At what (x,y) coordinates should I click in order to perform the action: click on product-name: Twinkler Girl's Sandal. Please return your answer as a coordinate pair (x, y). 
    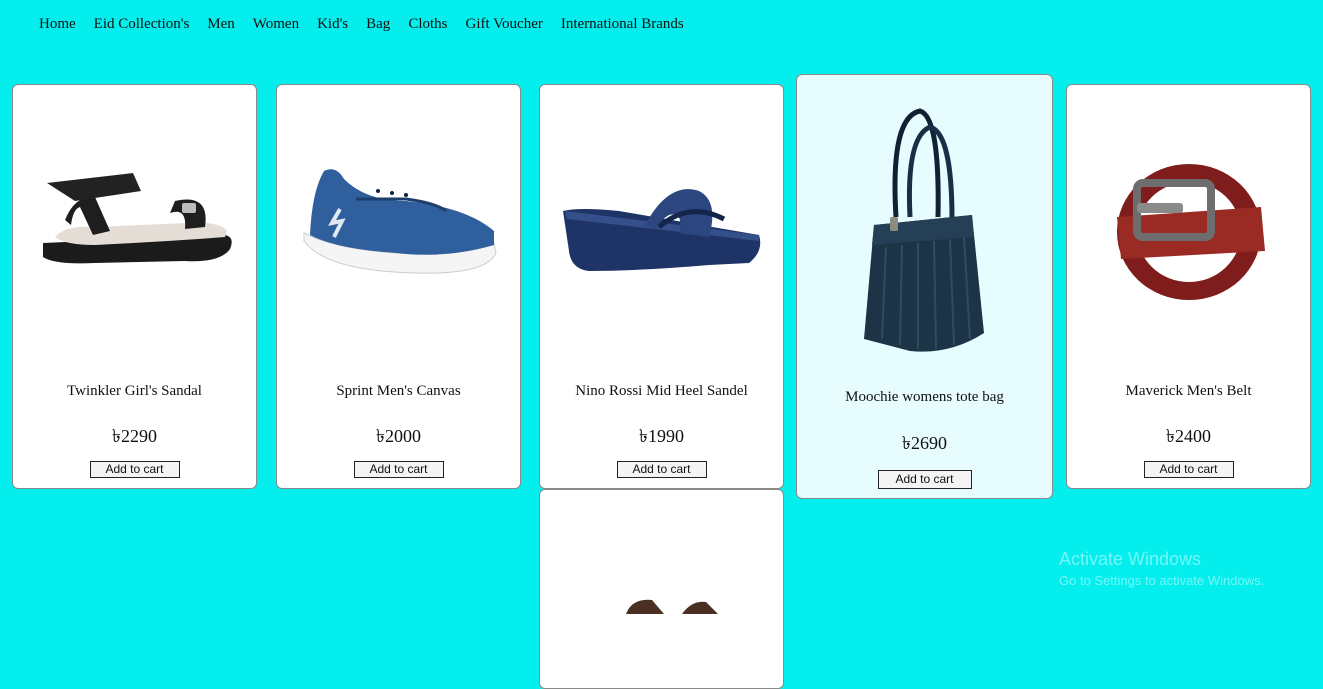
    Looking at the image, I should click on (134, 391).